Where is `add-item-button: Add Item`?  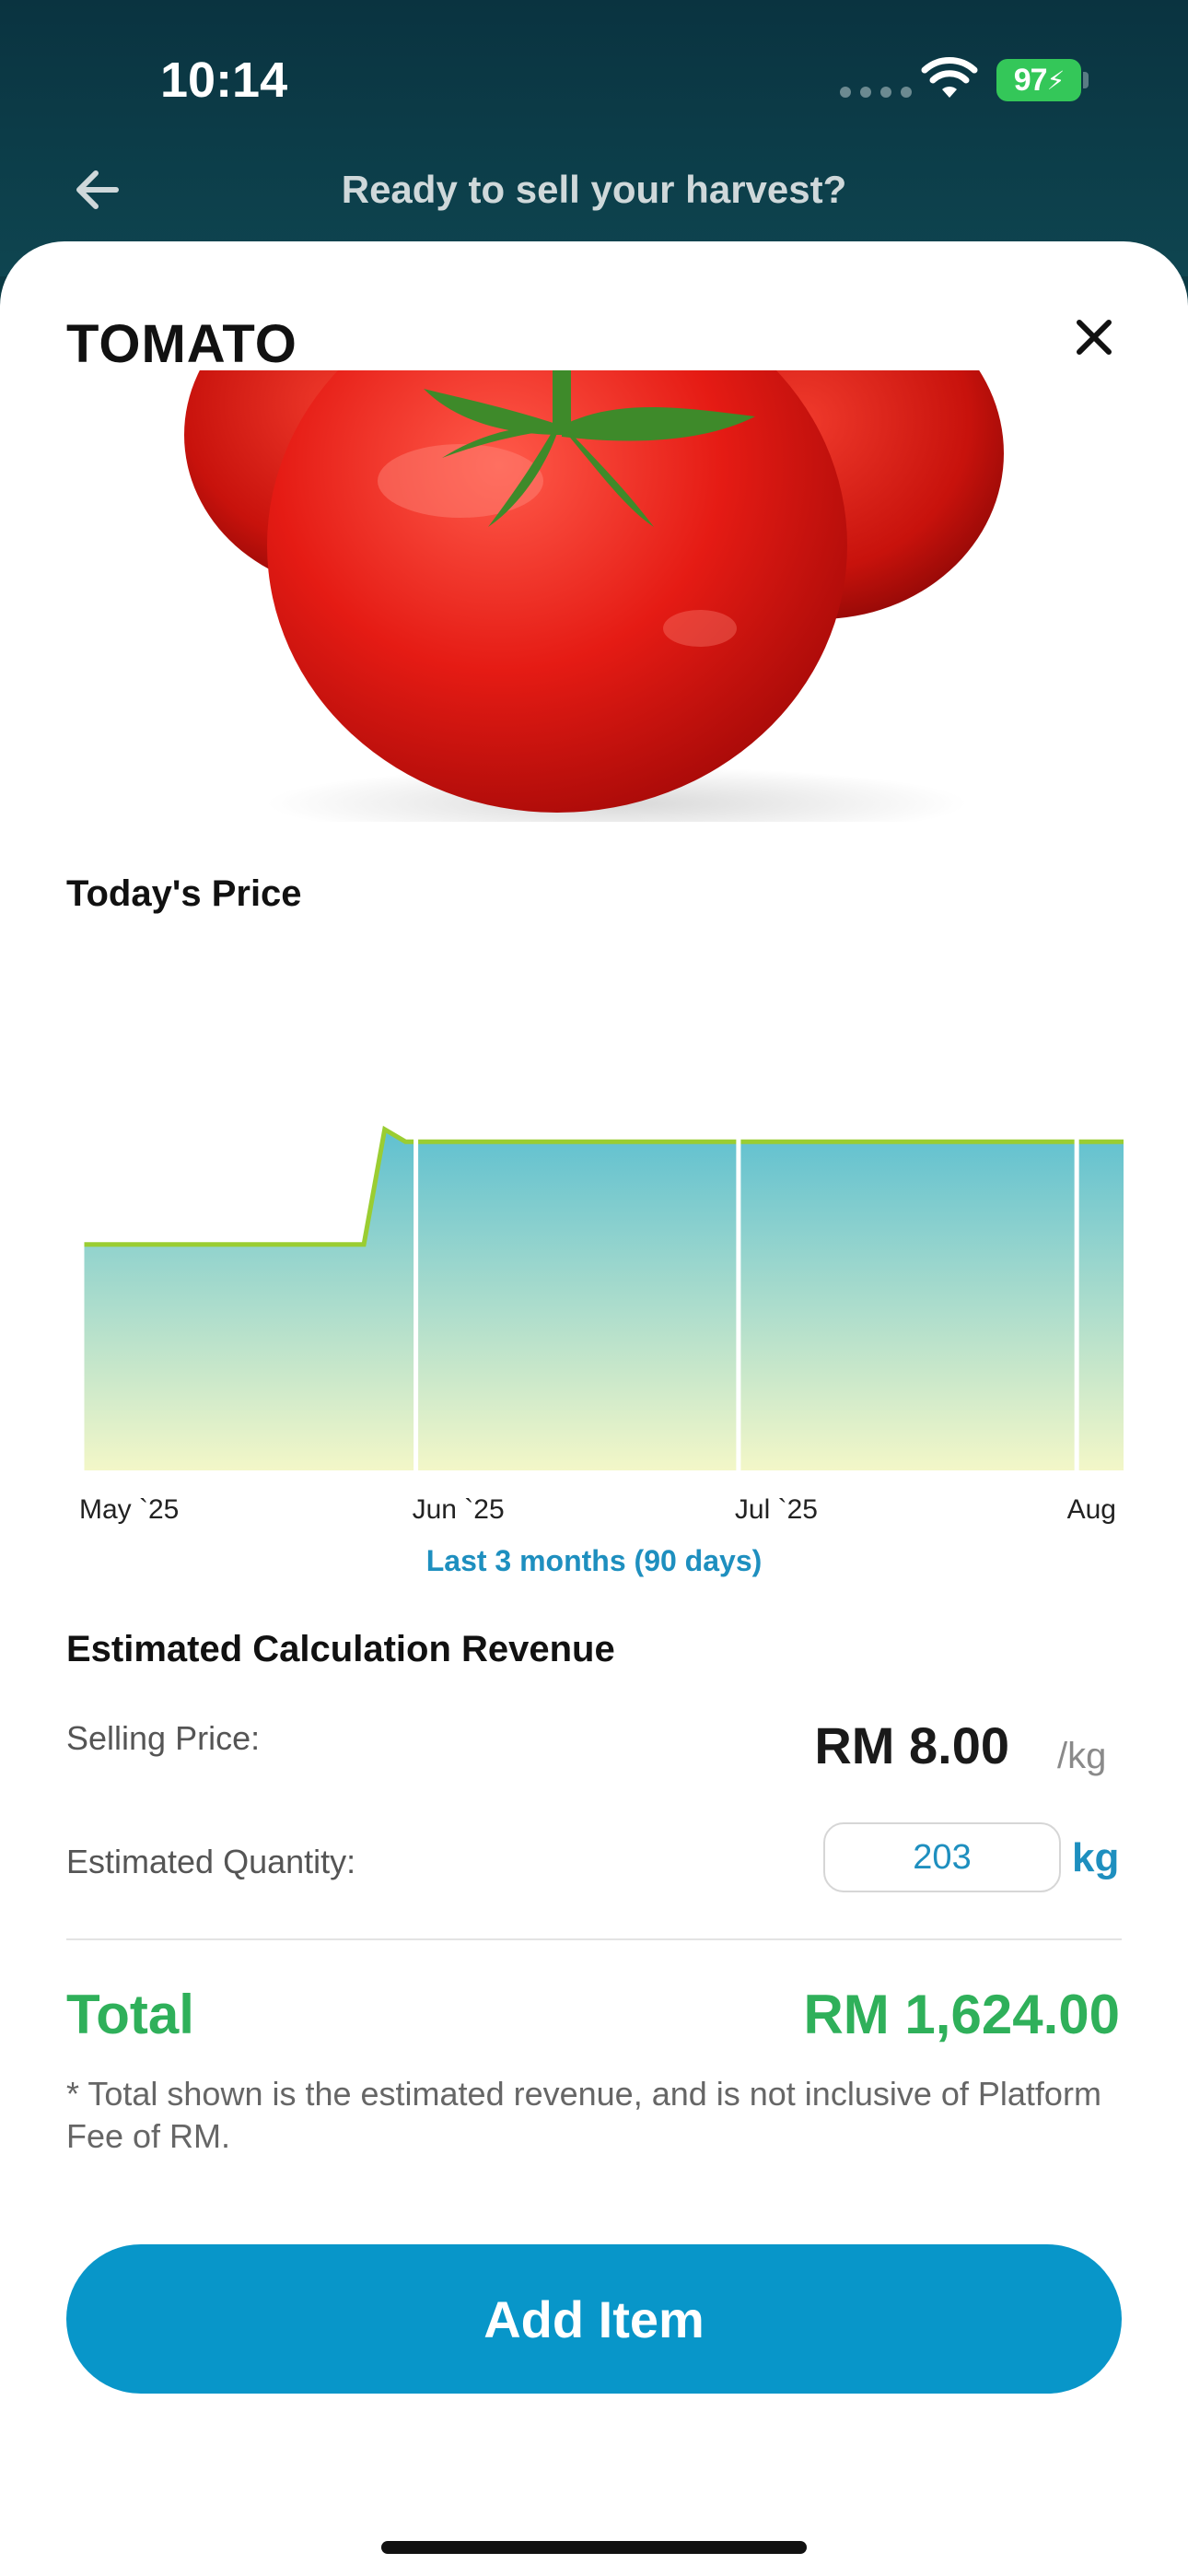
add-item-button: Add Item is located at coordinates (594, 2319).